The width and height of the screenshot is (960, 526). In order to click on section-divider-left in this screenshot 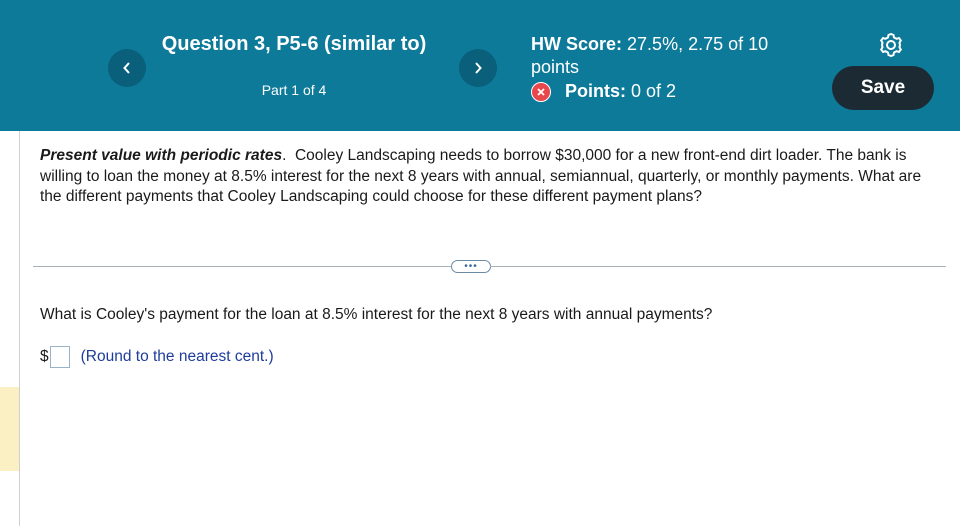, I will do `click(242, 266)`.